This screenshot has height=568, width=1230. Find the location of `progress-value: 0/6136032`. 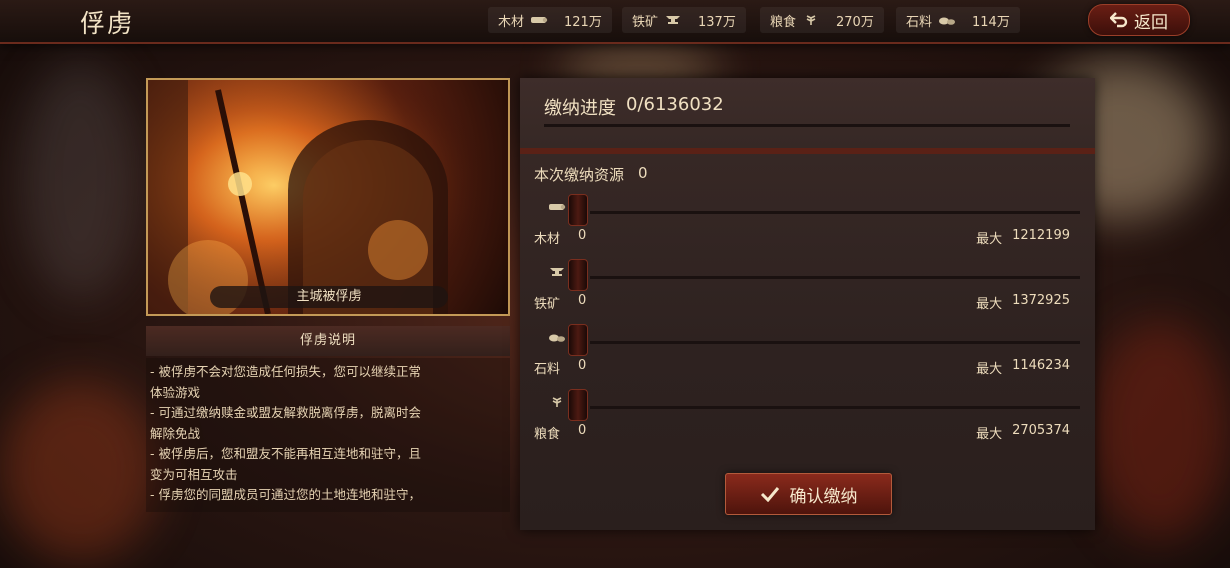

progress-value: 0/6136032 is located at coordinates (675, 104).